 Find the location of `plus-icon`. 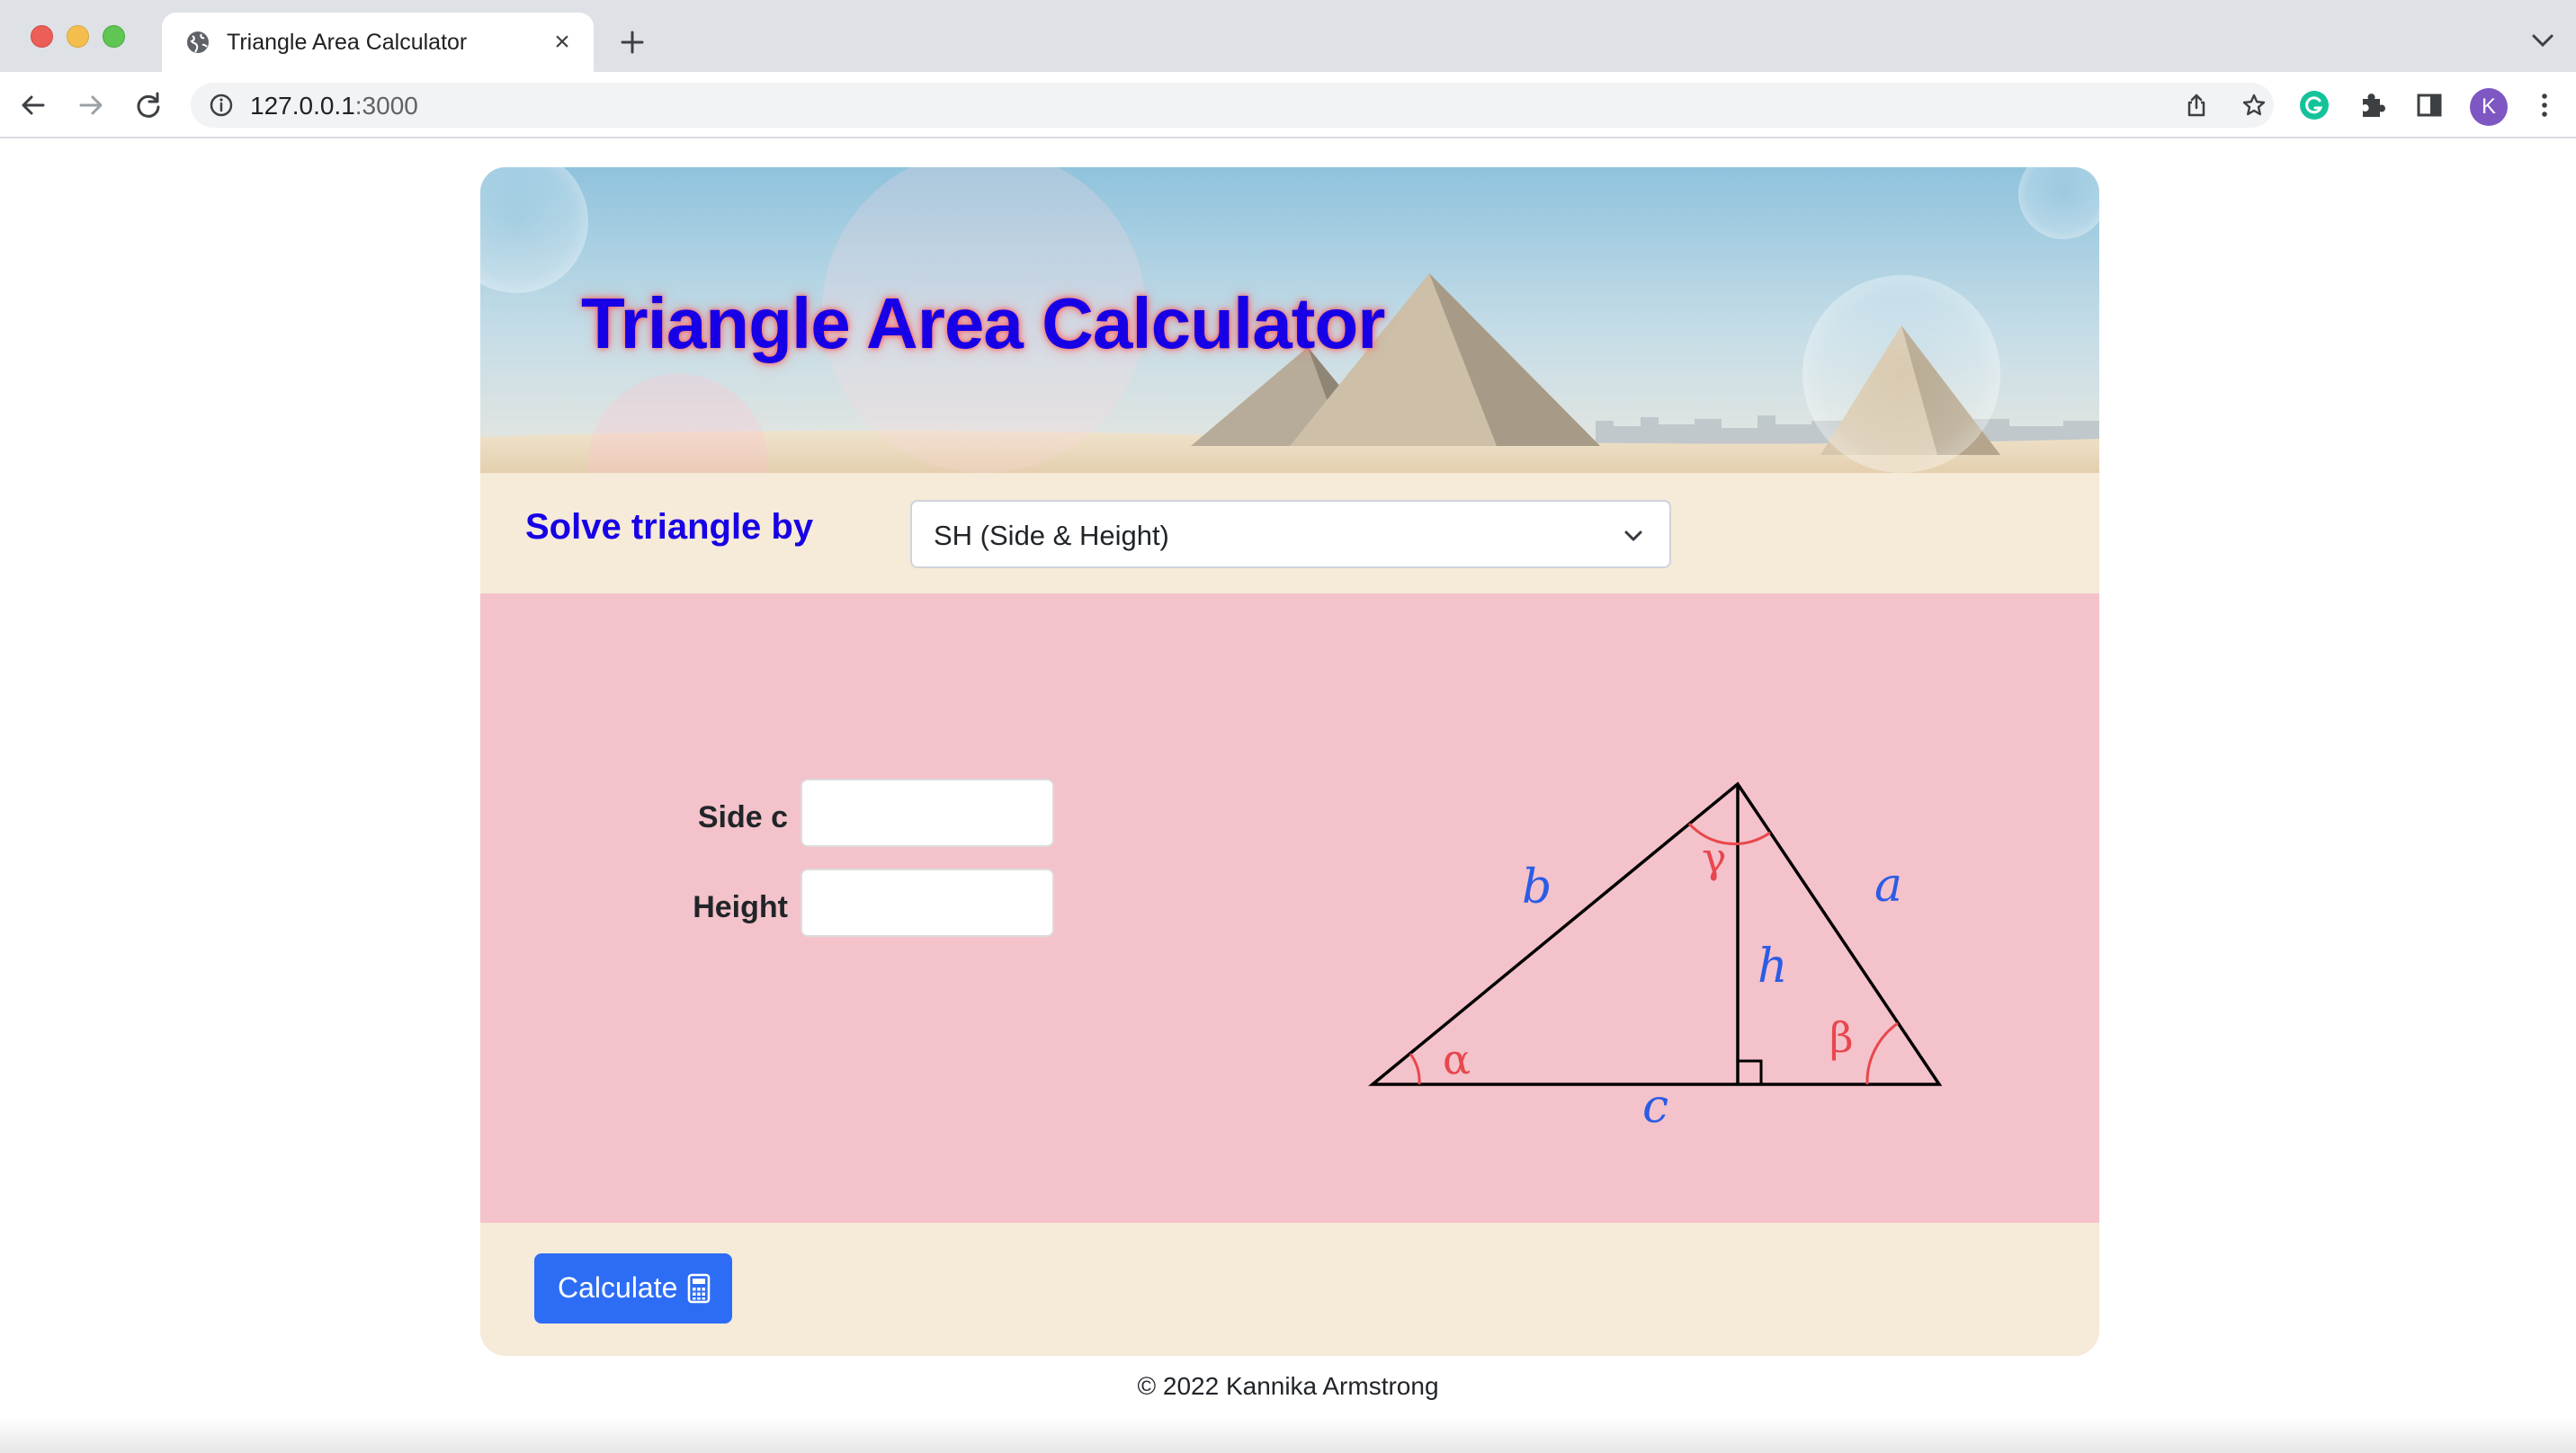

plus-icon is located at coordinates (632, 42).